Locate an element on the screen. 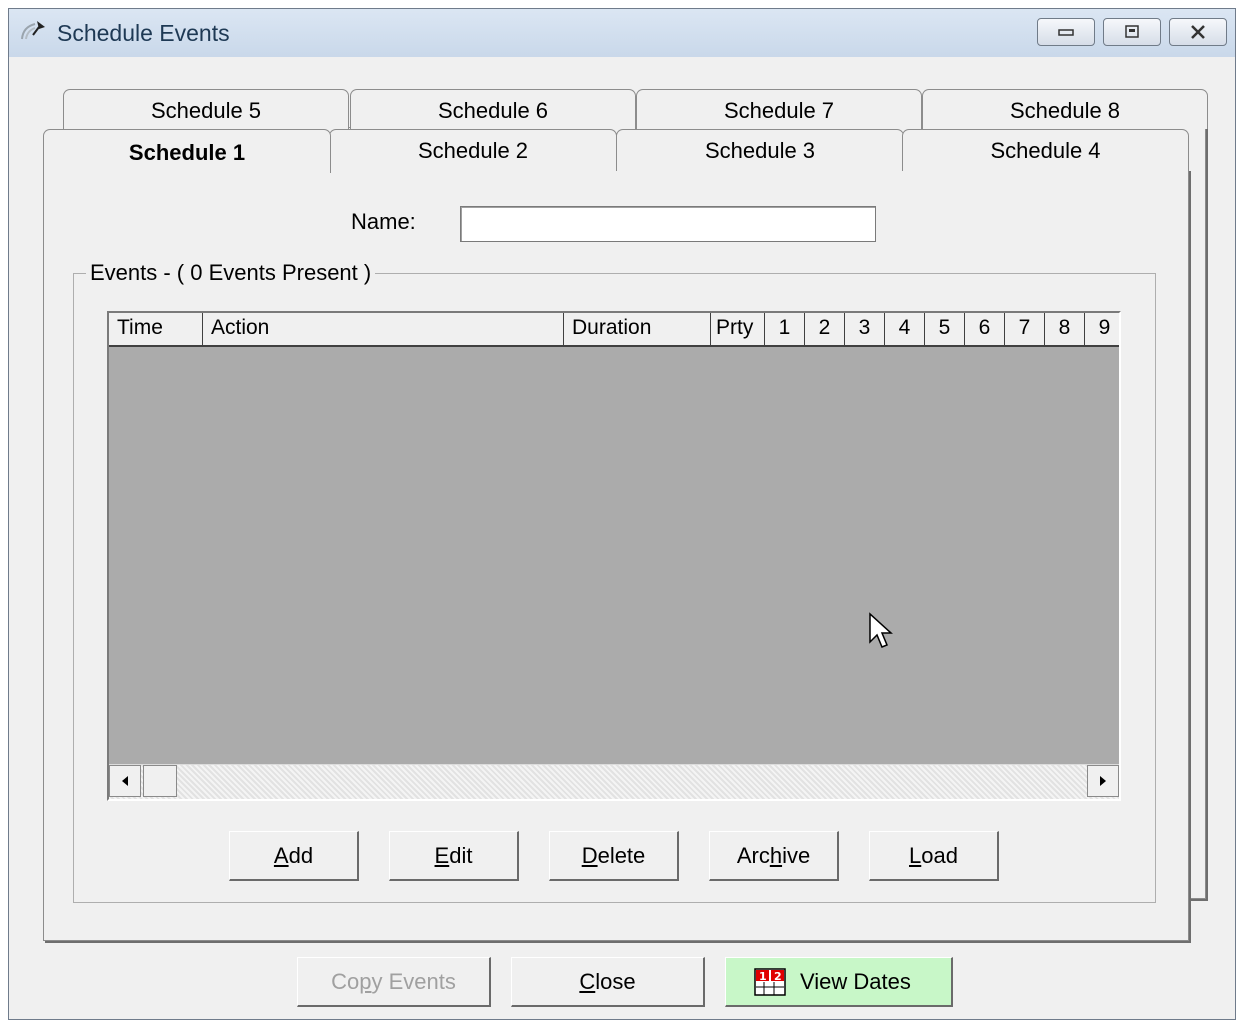 This screenshot has height=1023, width=1244. archive-button: Arc h ive is located at coordinates (774, 856).